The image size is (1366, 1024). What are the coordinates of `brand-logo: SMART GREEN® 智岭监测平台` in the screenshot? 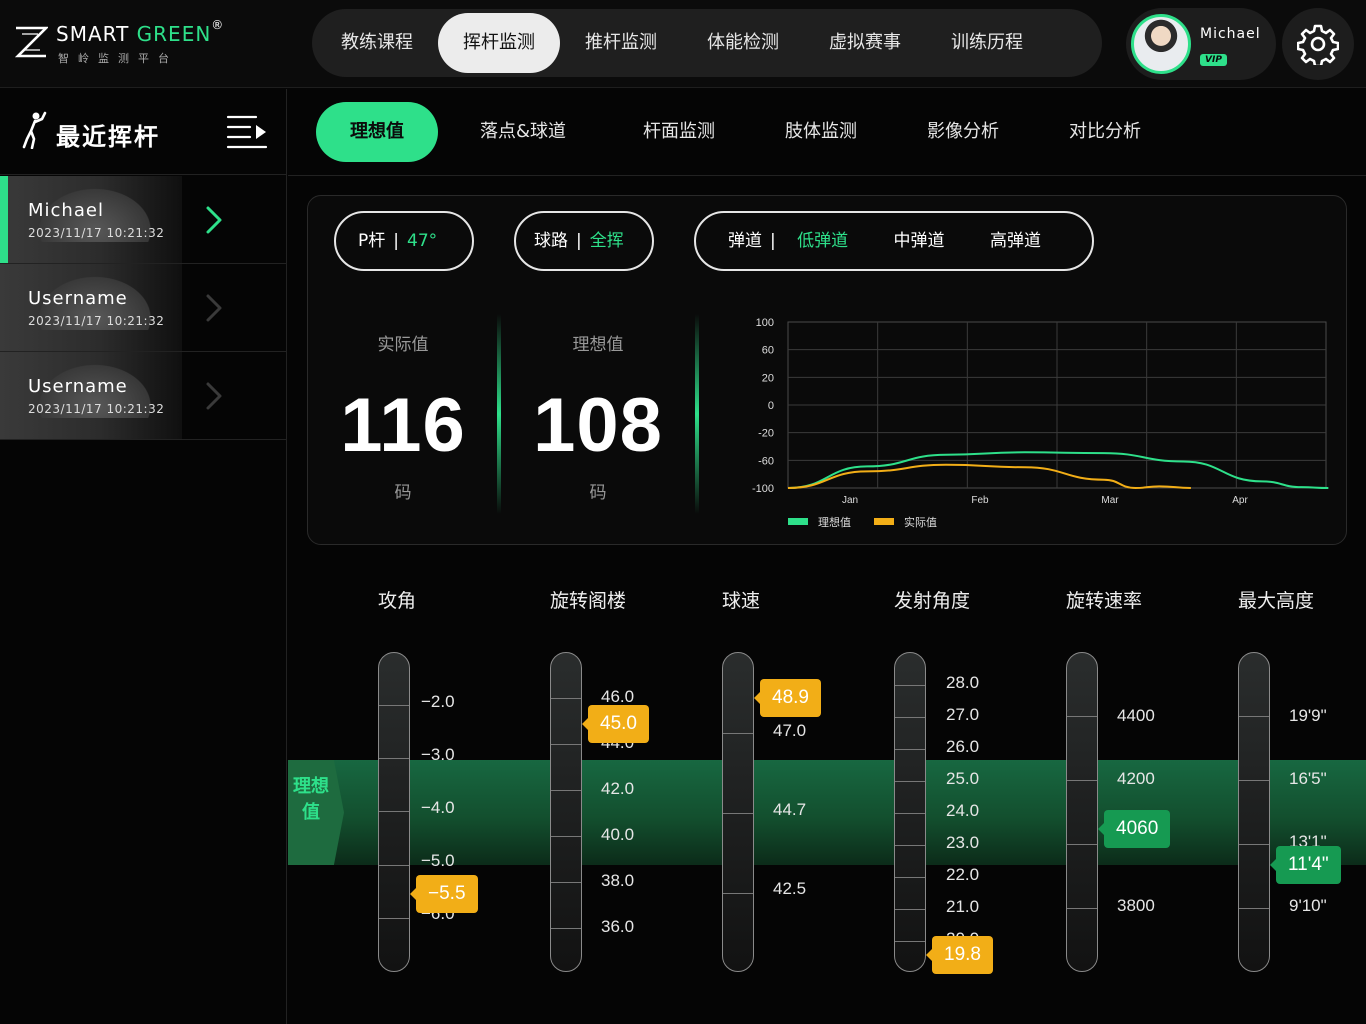 It's located at (129, 44).